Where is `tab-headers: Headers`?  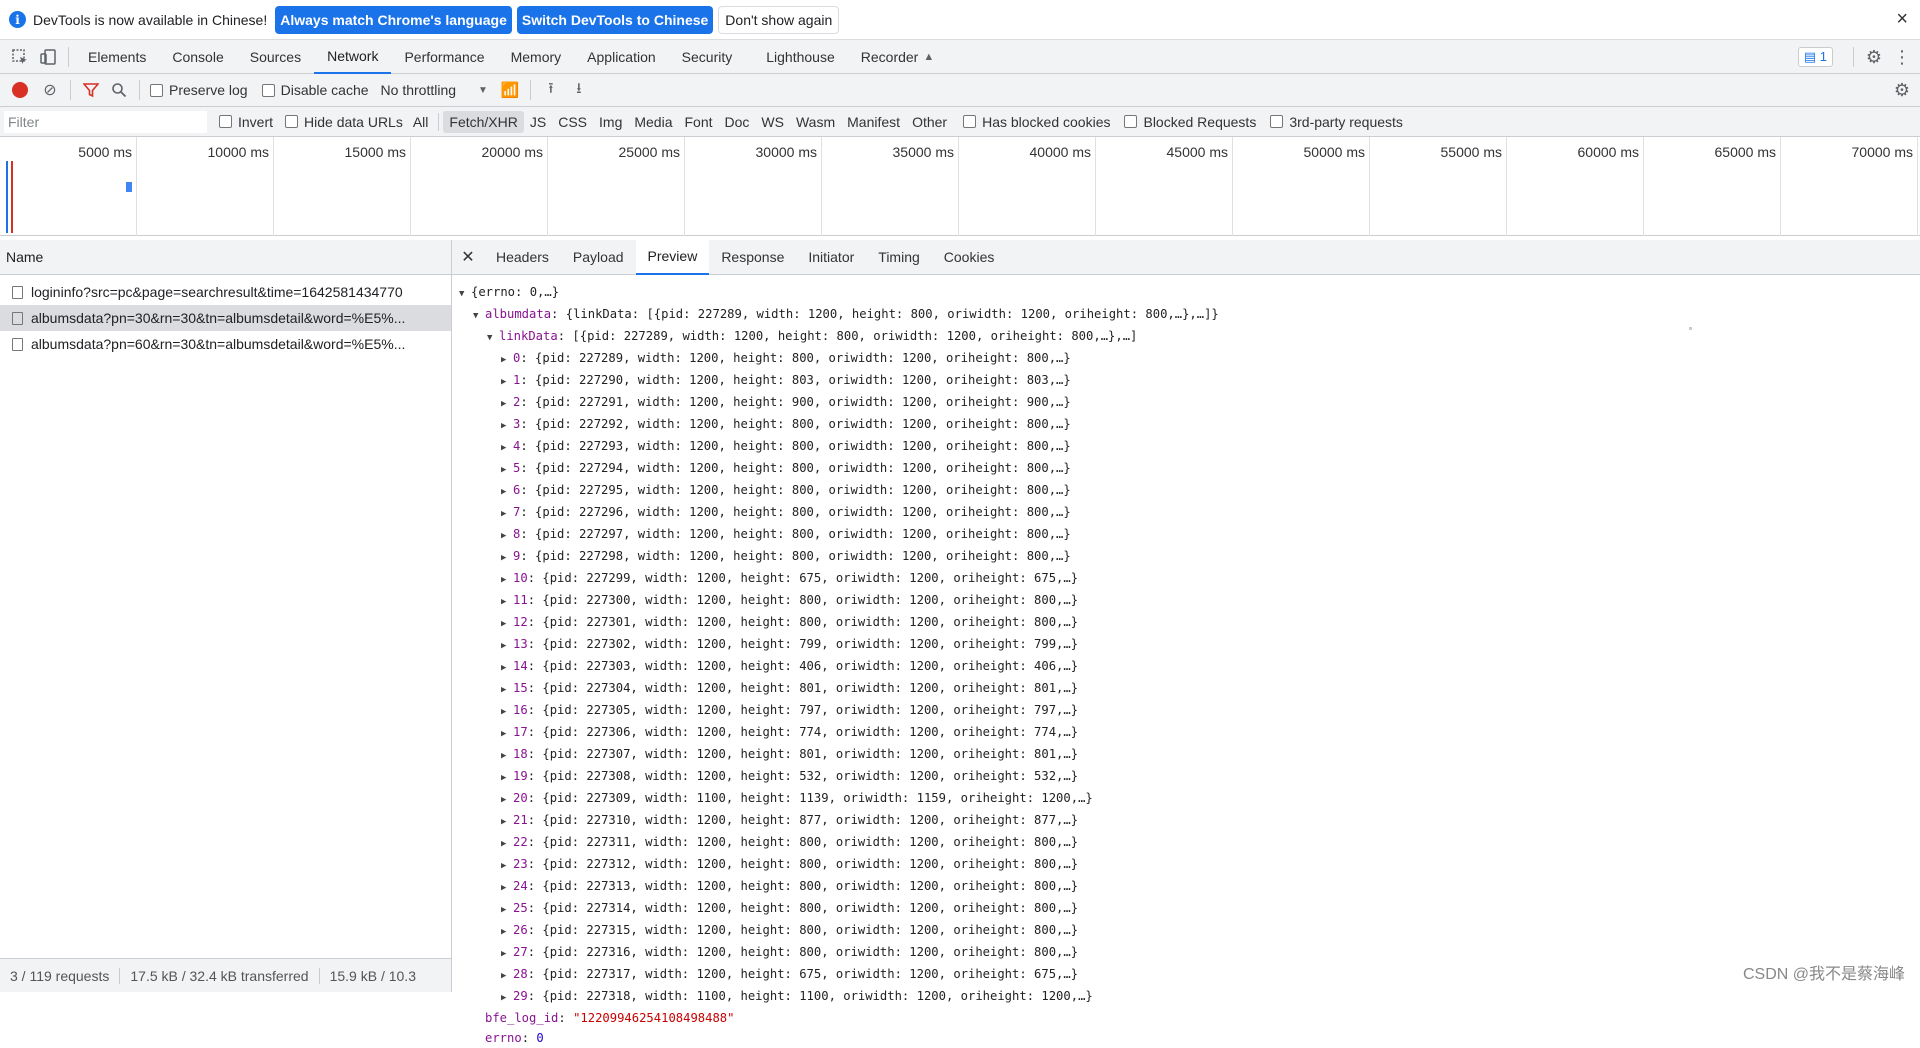 tab-headers: Headers is located at coordinates (522, 257).